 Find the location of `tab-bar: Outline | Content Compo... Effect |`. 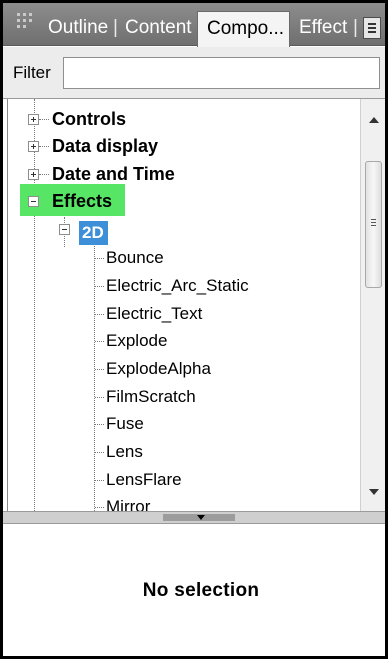

tab-bar: Outline | Content Compo... Effect | is located at coordinates (194, 25).